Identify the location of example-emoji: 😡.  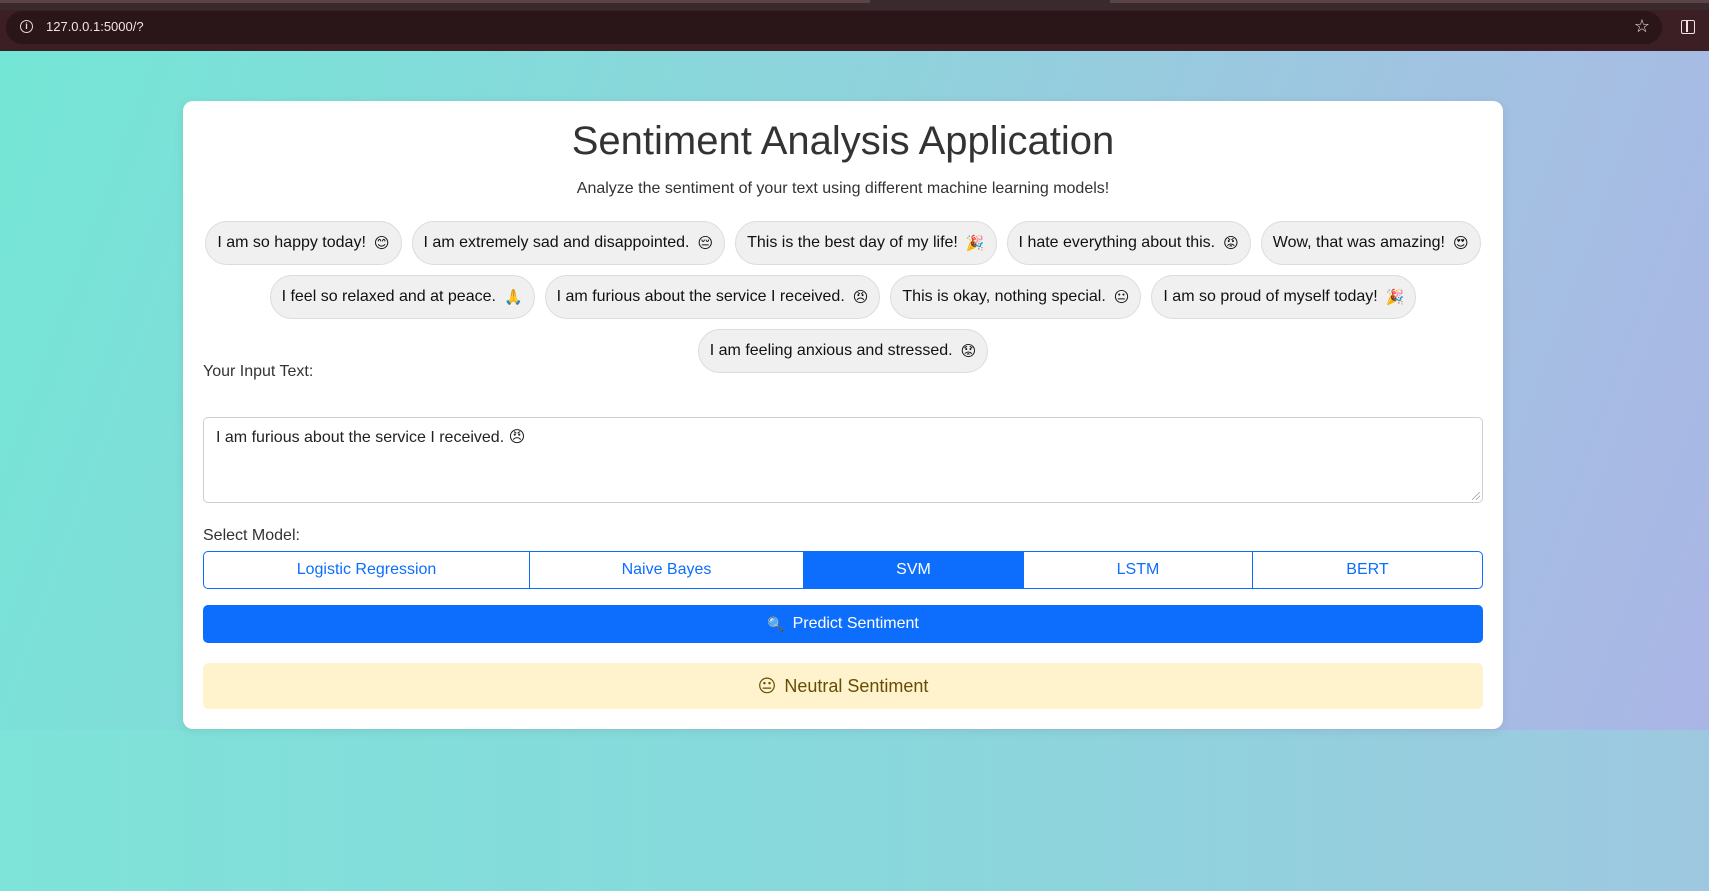
(1231, 243).